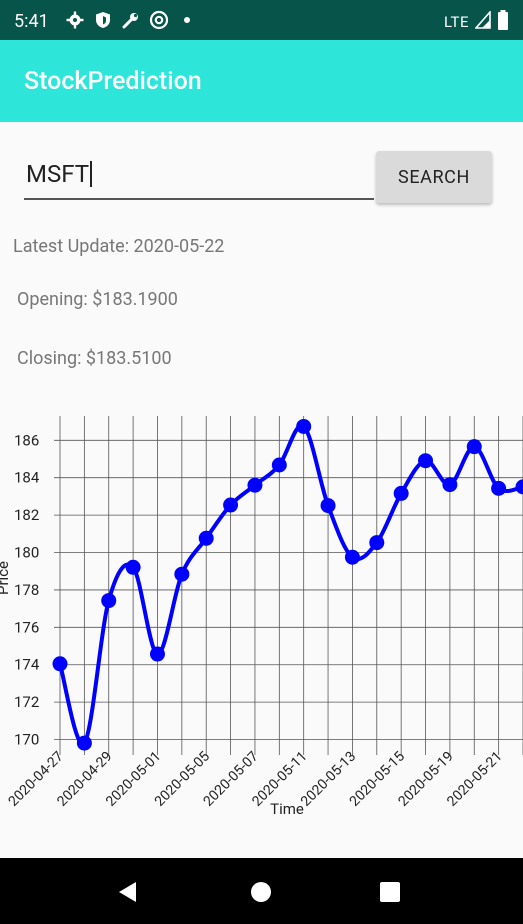 Image resolution: width=523 pixels, height=924 pixels. I want to click on network-type: LTE, so click(456, 22).